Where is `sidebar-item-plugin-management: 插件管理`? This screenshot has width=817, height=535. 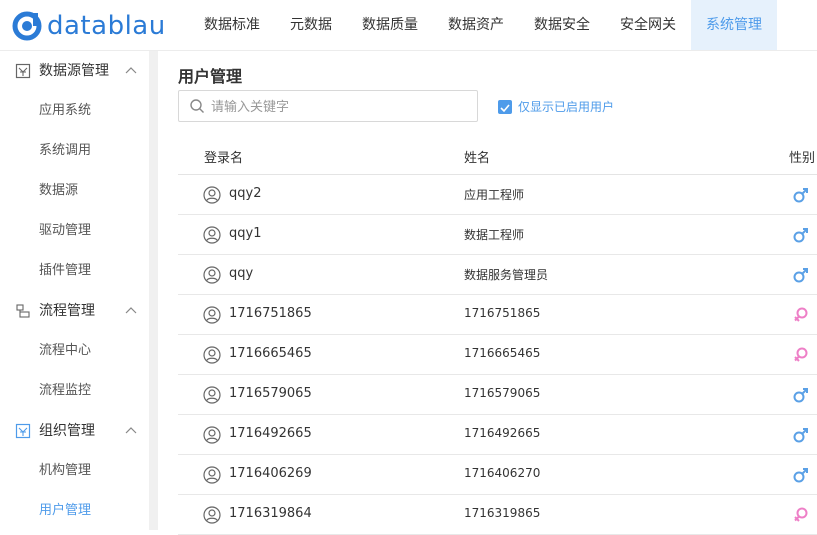 sidebar-item-plugin-management: 插件管理 is located at coordinates (65, 271).